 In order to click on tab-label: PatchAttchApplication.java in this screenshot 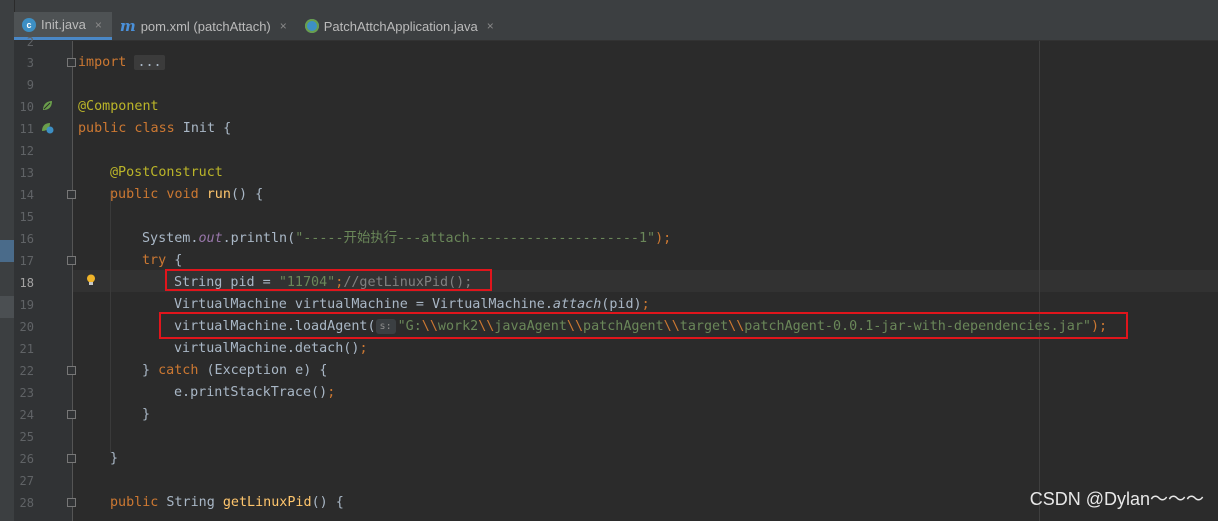, I will do `click(400, 26)`.